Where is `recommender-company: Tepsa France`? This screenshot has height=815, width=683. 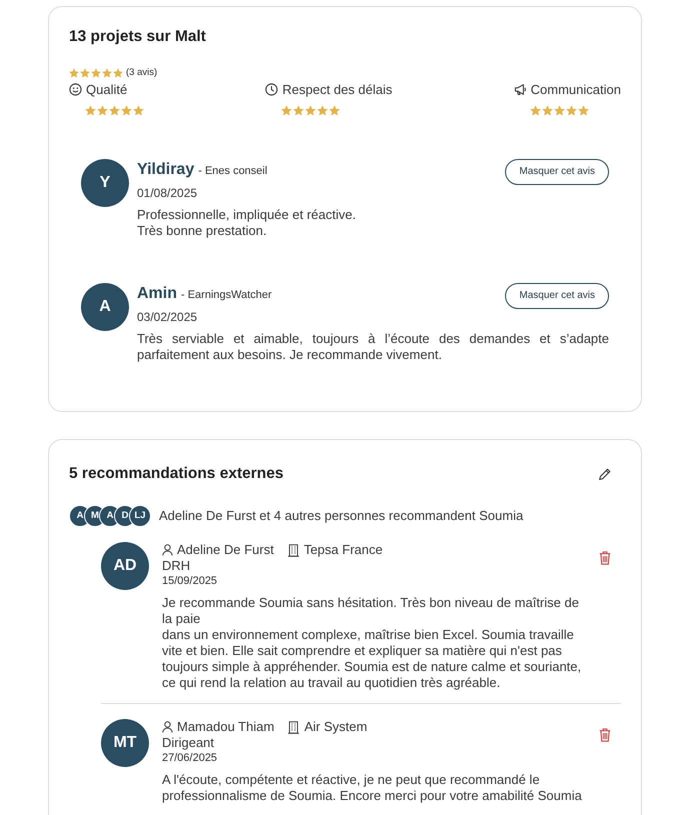
recommender-company: Tepsa France is located at coordinates (343, 550).